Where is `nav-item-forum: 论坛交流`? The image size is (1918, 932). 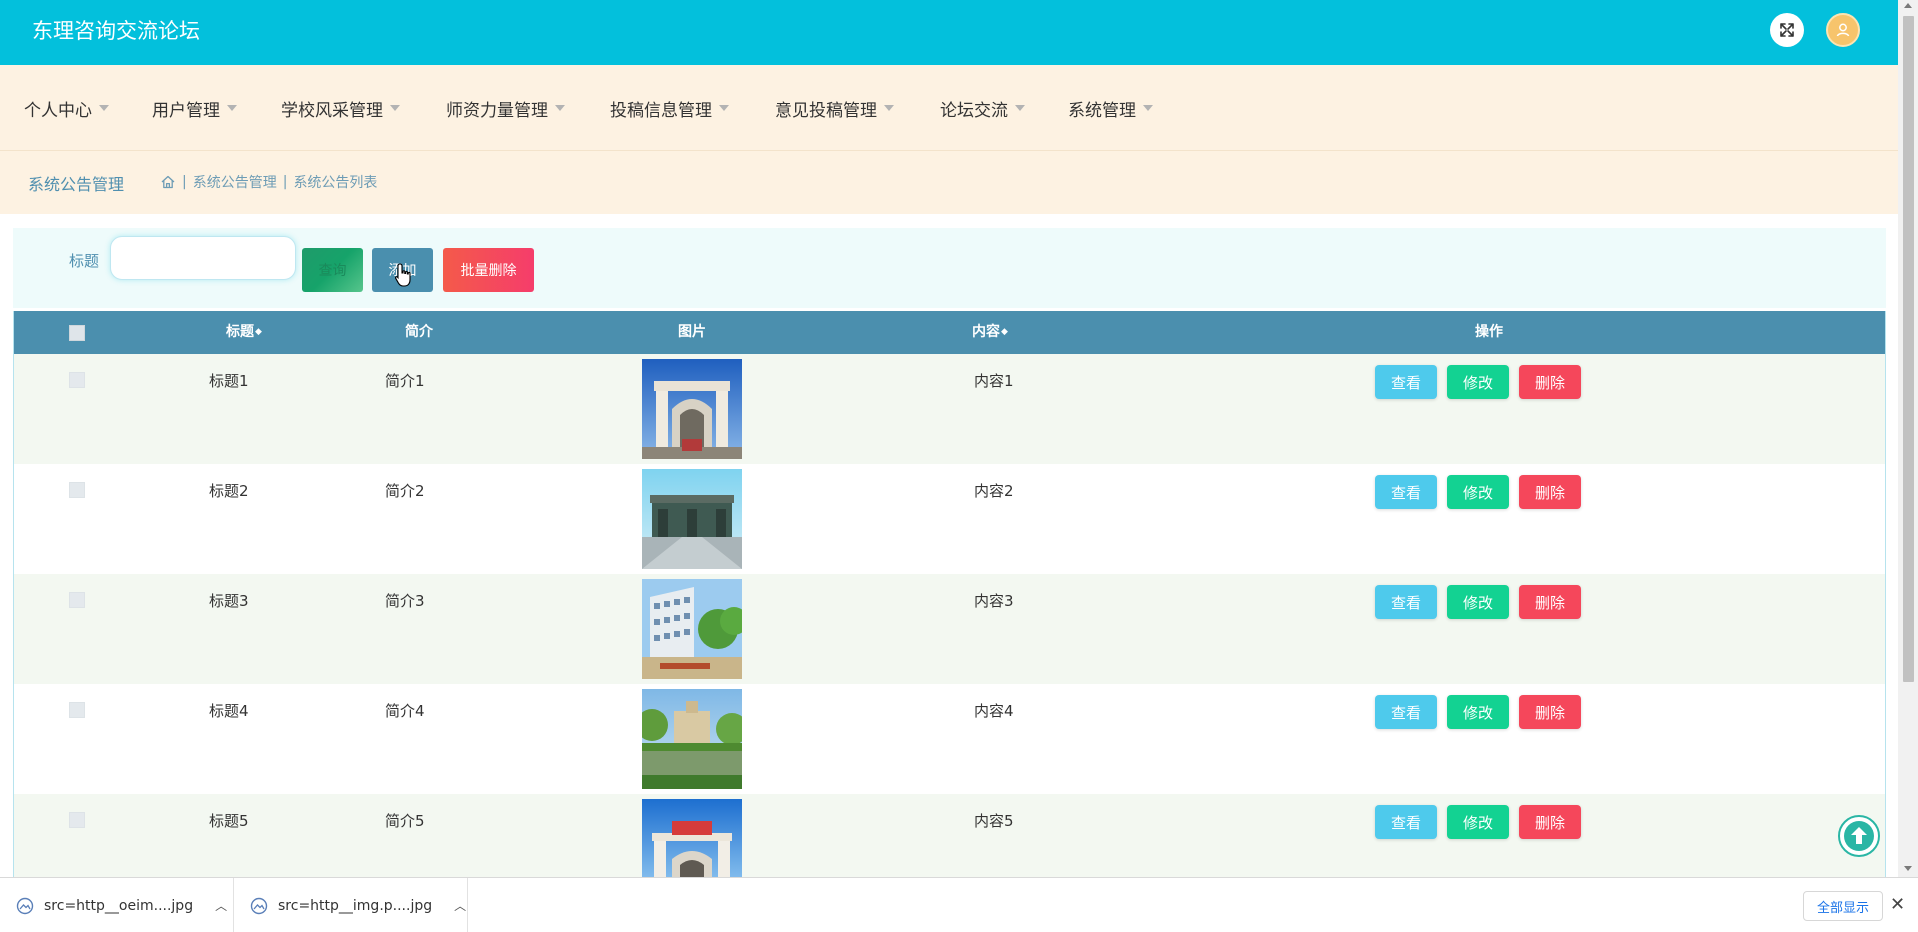
nav-item-forum: 论坛交流 is located at coordinates (982, 108).